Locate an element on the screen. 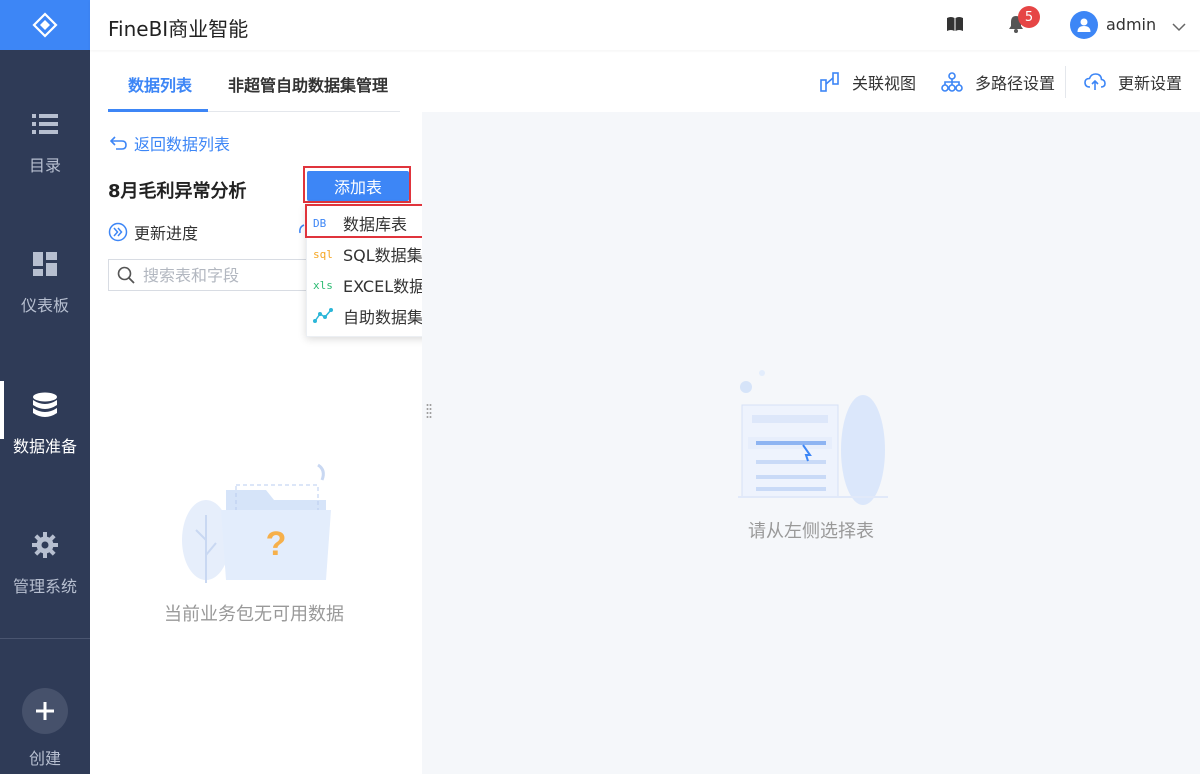 This screenshot has width=1200, height=774. create-label: 创建 is located at coordinates (44, 758).